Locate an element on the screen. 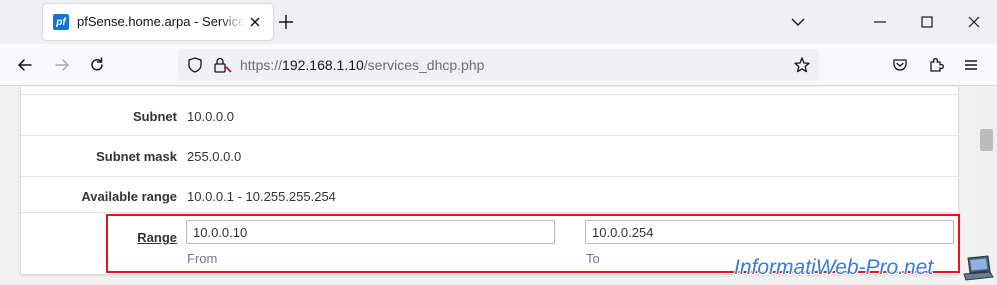 The width and height of the screenshot is (997, 285). subnet-value: 10.0.0.0 is located at coordinates (210, 116).